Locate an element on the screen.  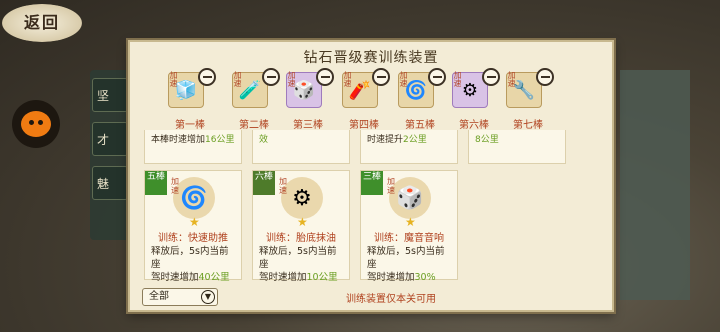
card-partial: 8公里 is located at coordinates (517, 147).